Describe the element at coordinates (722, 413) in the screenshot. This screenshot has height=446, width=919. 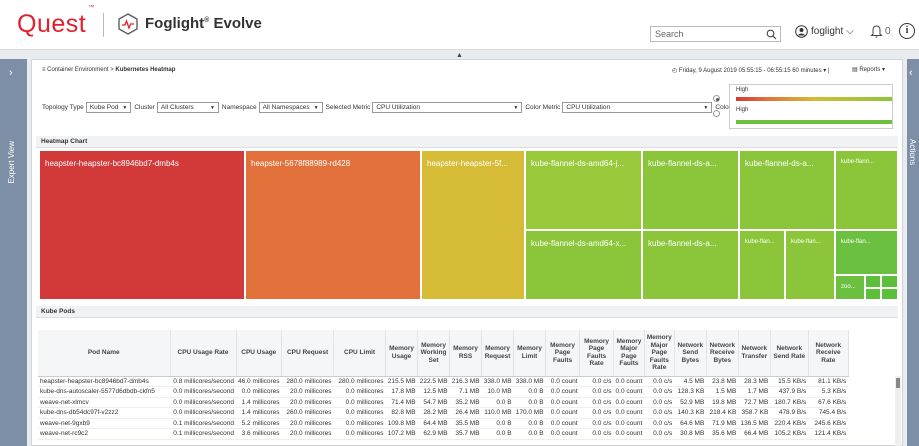
I see `table-cell: 218.4 KB` at that location.